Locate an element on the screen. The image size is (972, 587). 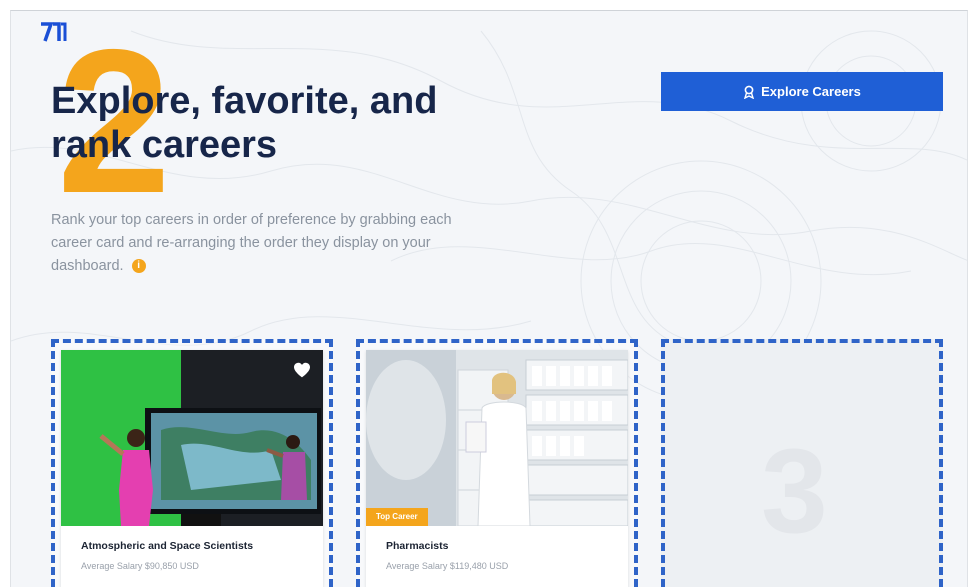
career-image-weather-broadcast is located at coordinates (192, 438).